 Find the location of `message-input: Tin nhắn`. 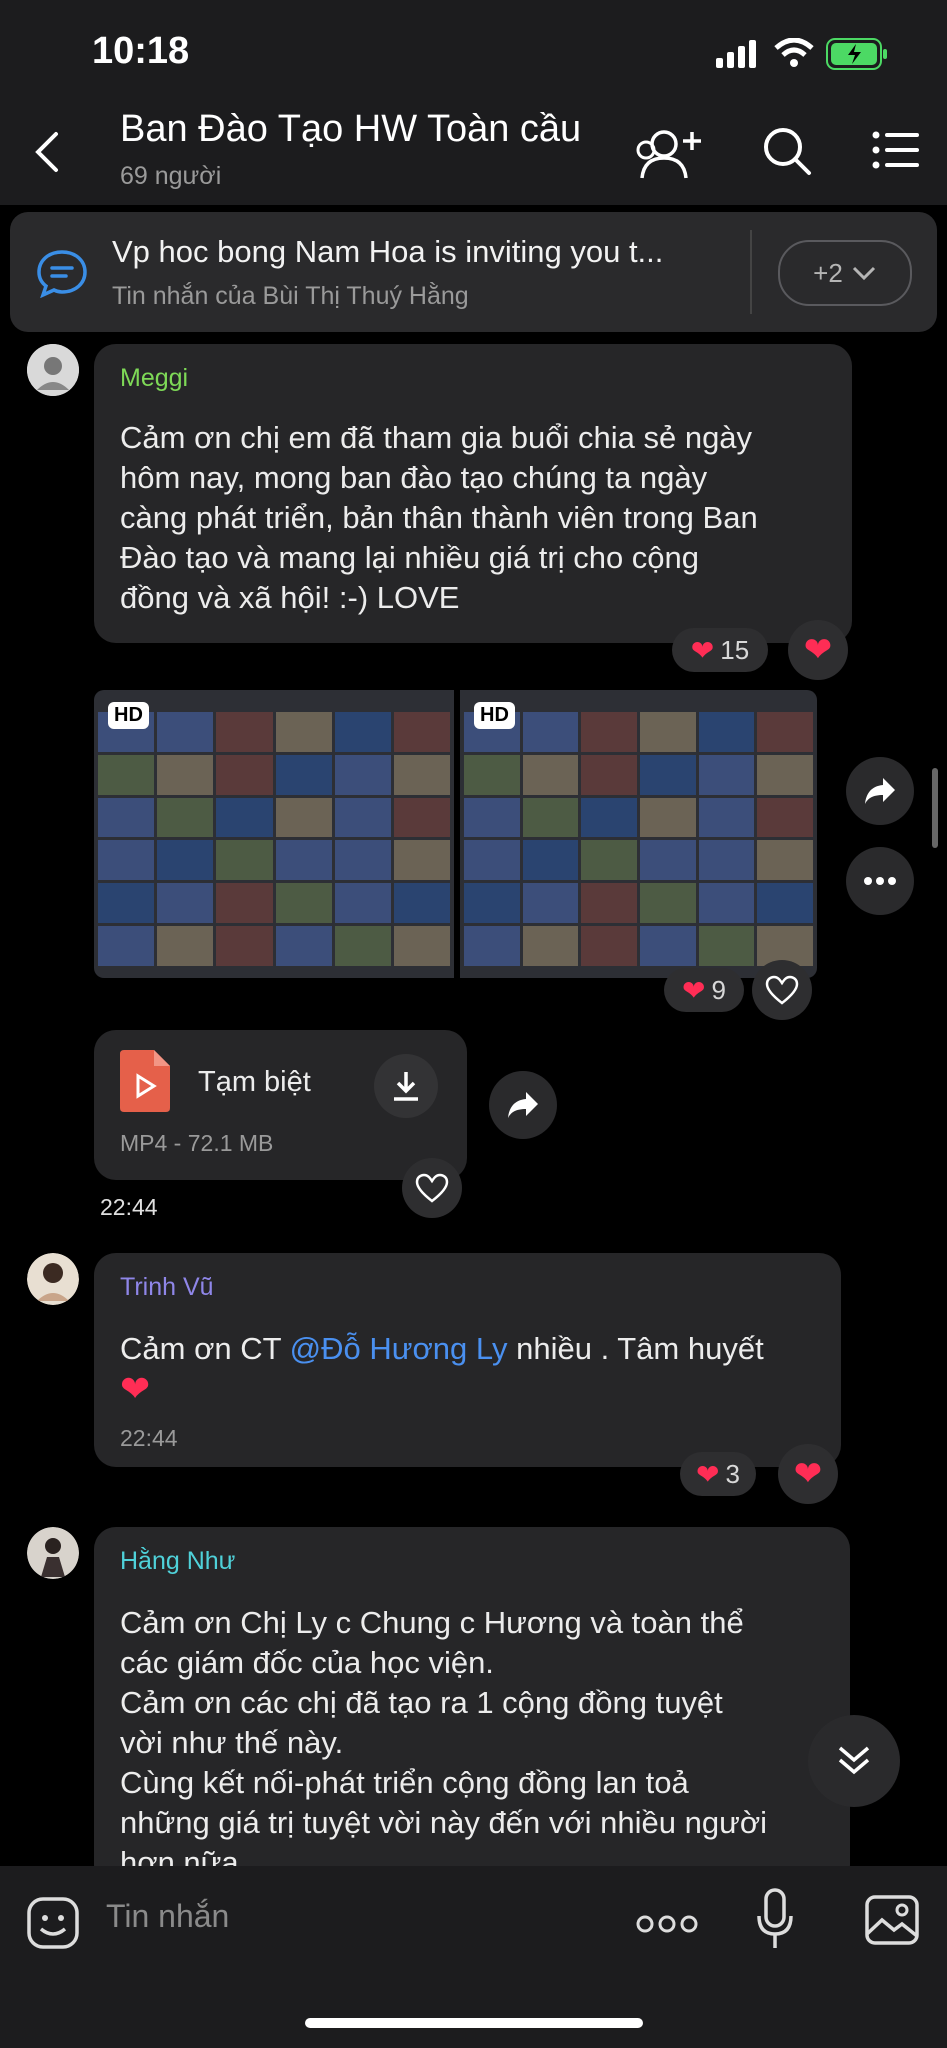

message-input: Tin nhắn is located at coordinates (167, 1916).